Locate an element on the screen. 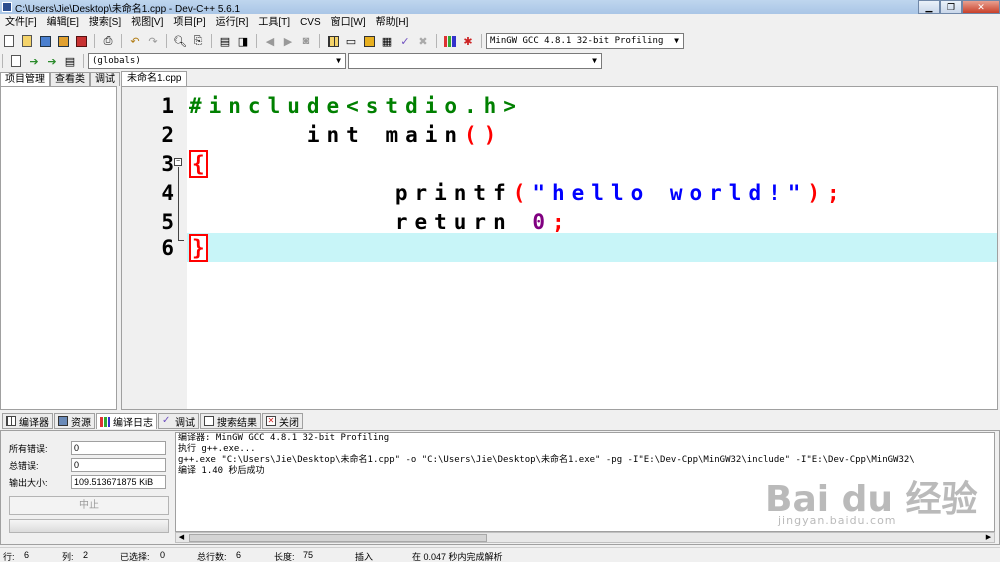 The width and height of the screenshot is (1000, 562). errors-label: 所有错误: is located at coordinates (28, 448).